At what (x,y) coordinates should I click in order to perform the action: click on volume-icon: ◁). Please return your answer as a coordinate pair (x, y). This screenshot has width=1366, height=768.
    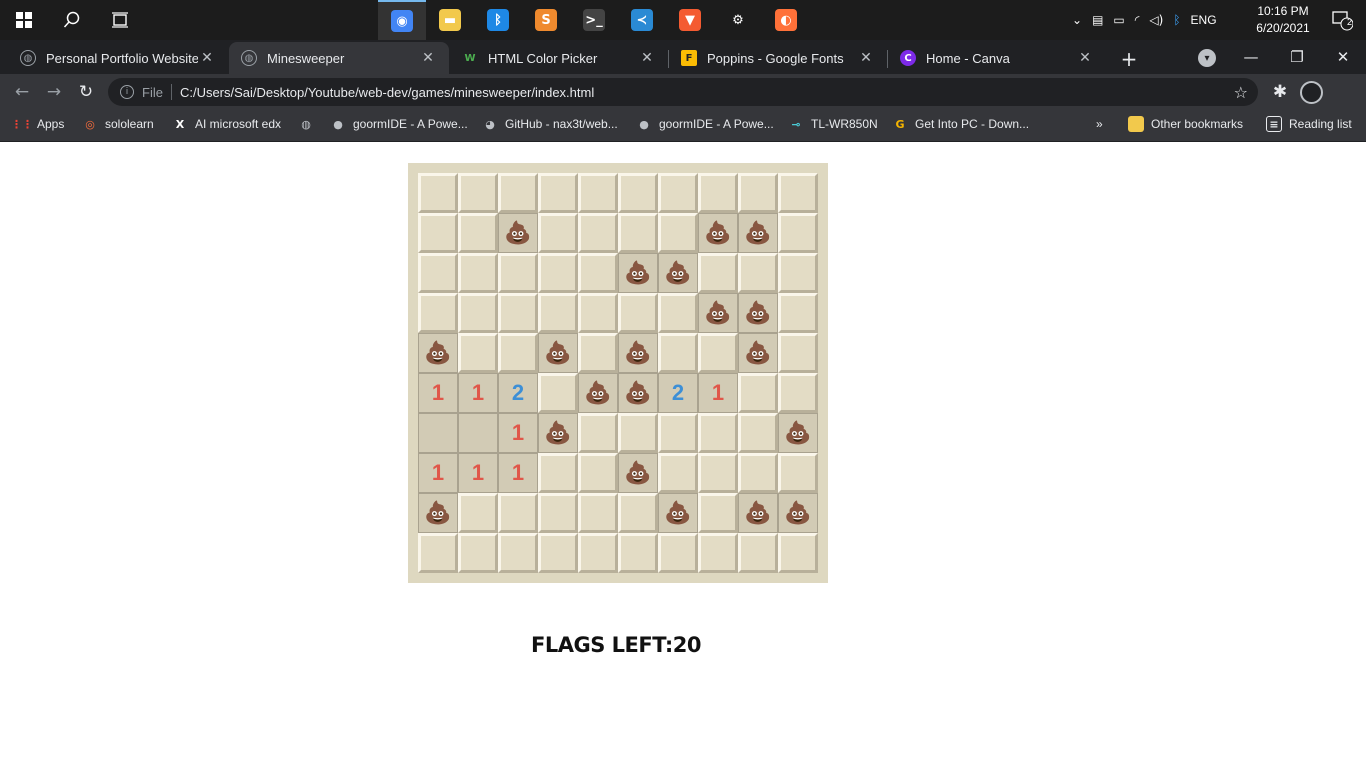
    Looking at the image, I should click on (1156, 20).